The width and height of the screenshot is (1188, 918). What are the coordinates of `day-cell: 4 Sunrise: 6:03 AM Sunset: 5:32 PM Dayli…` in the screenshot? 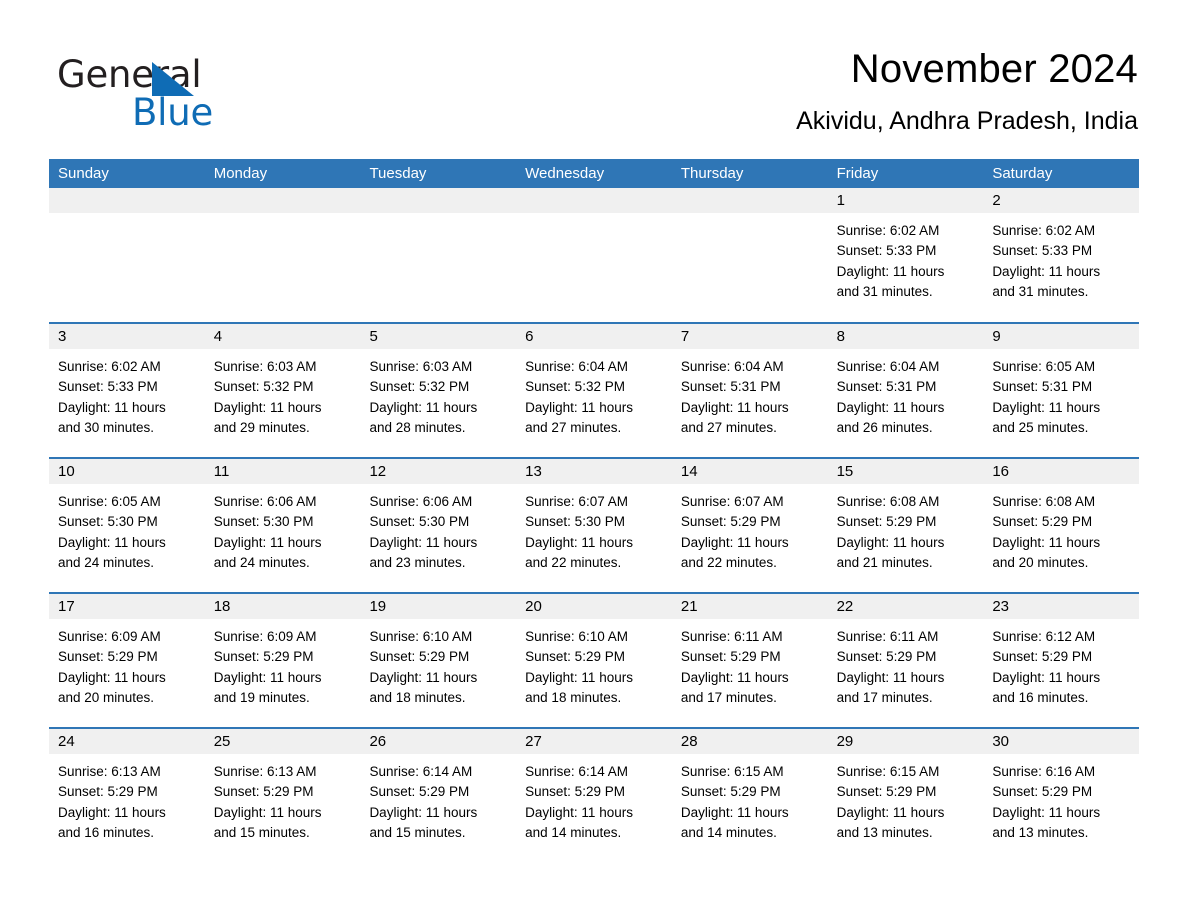 It's located at (282, 390).